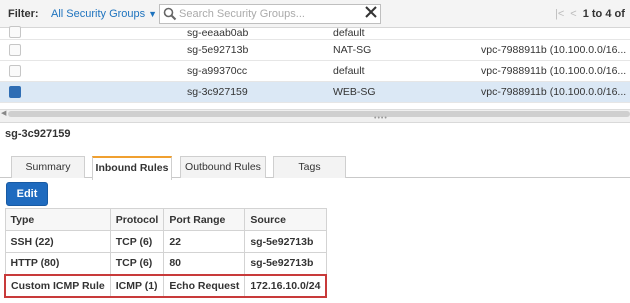 The width and height of the screenshot is (630, 303). I want to click on rule-port-range-cell: 80, so click(204, 263).